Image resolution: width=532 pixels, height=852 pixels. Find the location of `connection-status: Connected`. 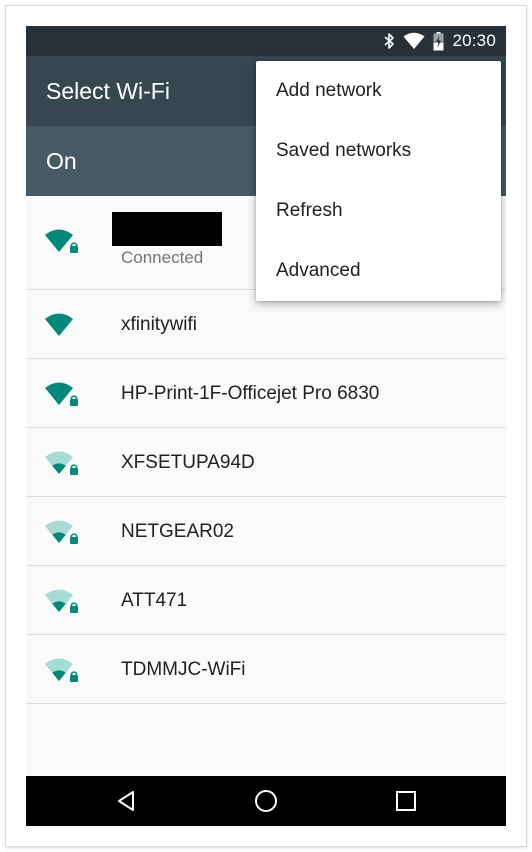

connection-status: Connected is located at coordinates (162, 257).